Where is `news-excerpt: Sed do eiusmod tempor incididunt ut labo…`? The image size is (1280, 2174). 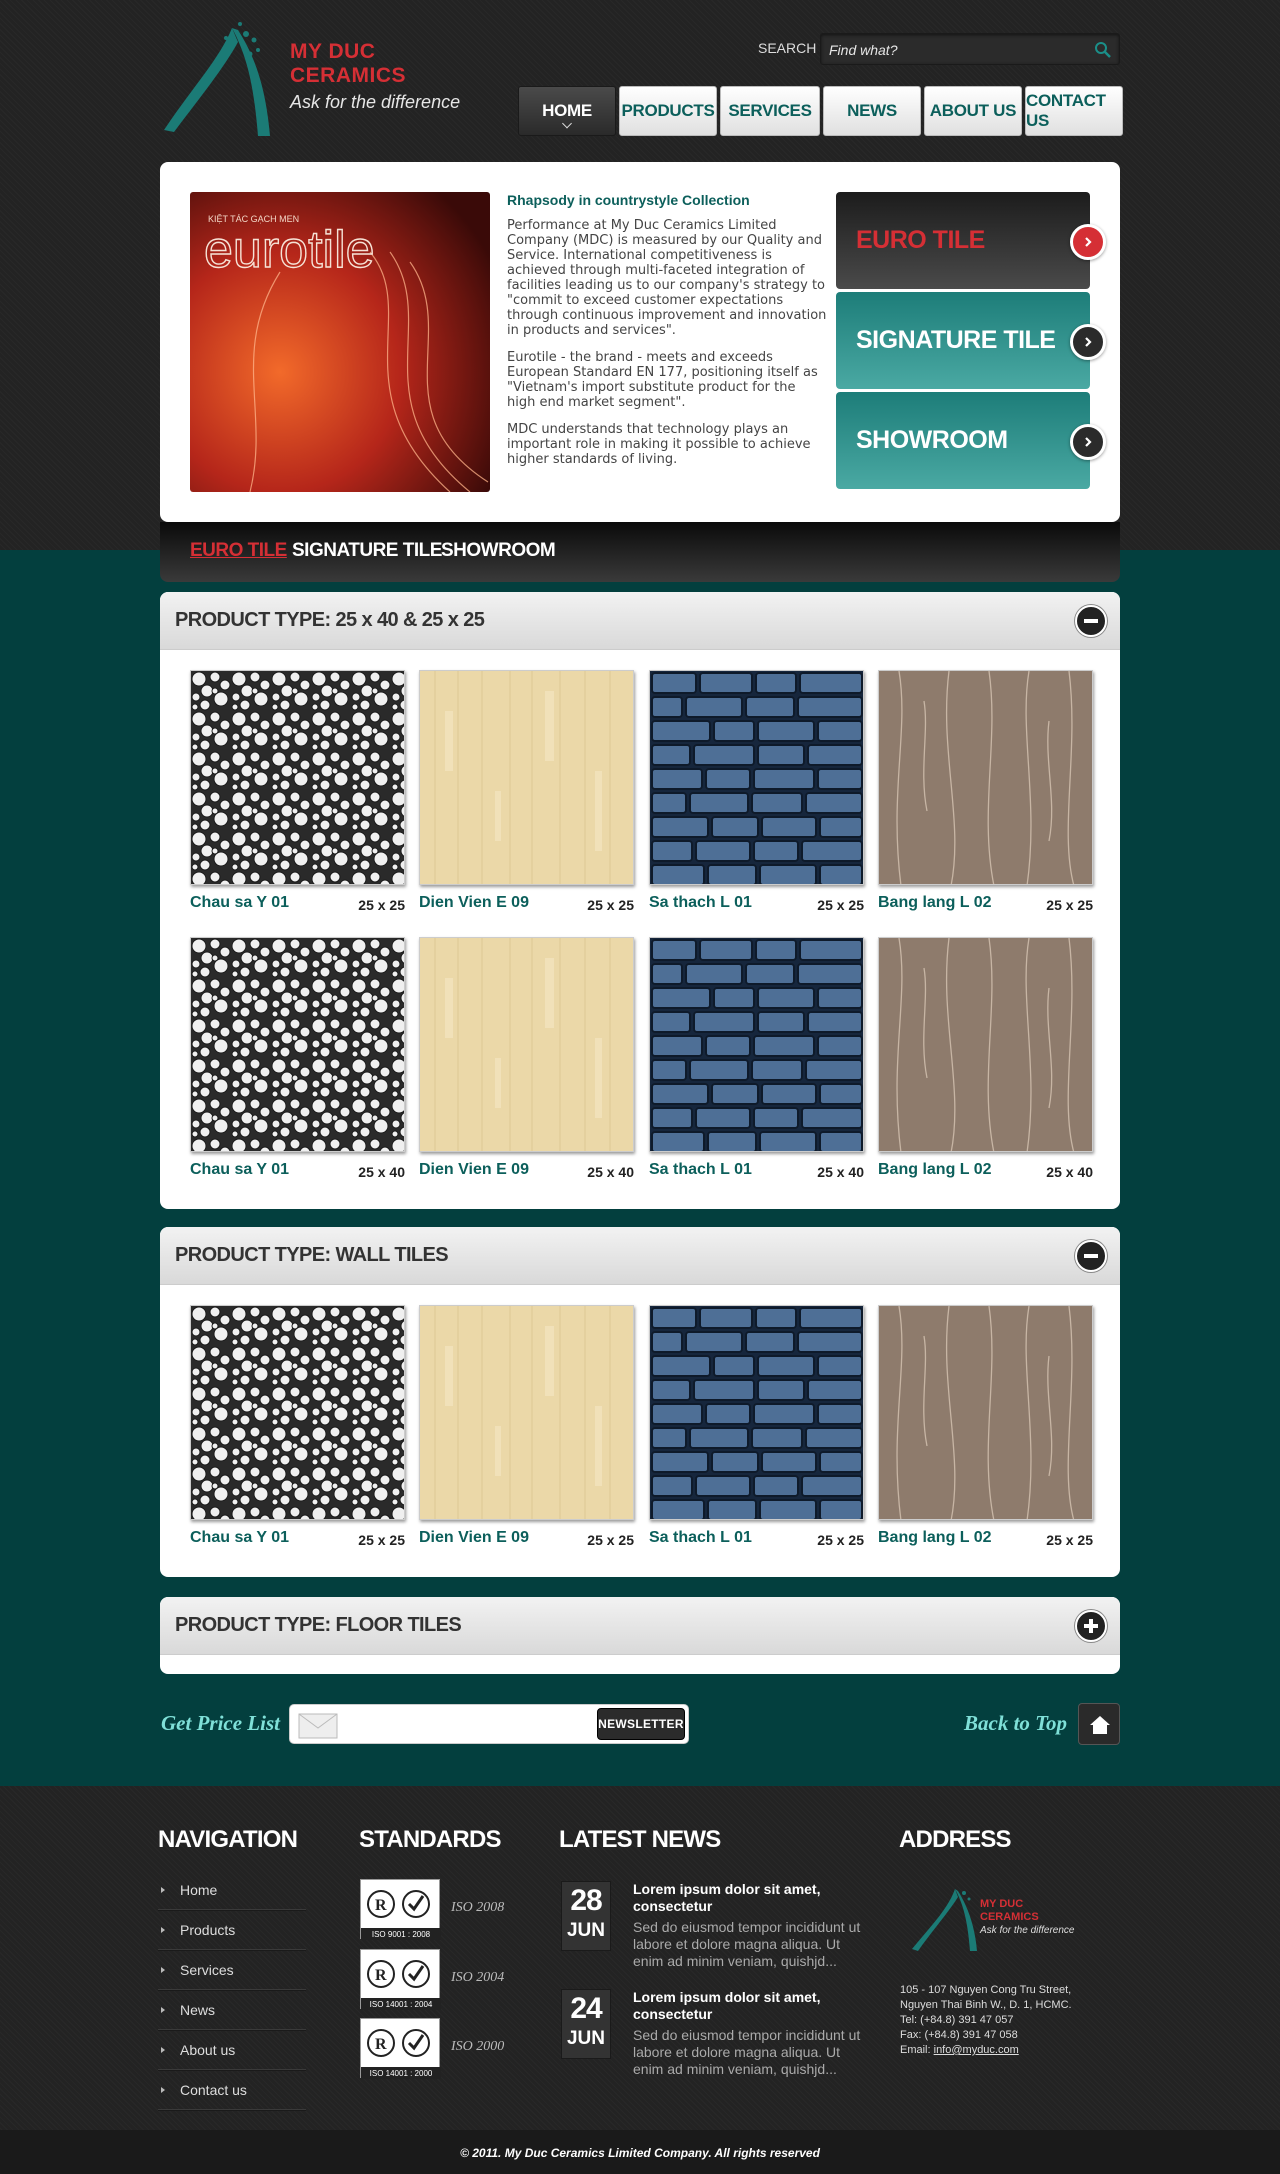
news-excerpt: Sed do eiusmod tempor incididunt ut labo… is located at coordinates (747, 1944).